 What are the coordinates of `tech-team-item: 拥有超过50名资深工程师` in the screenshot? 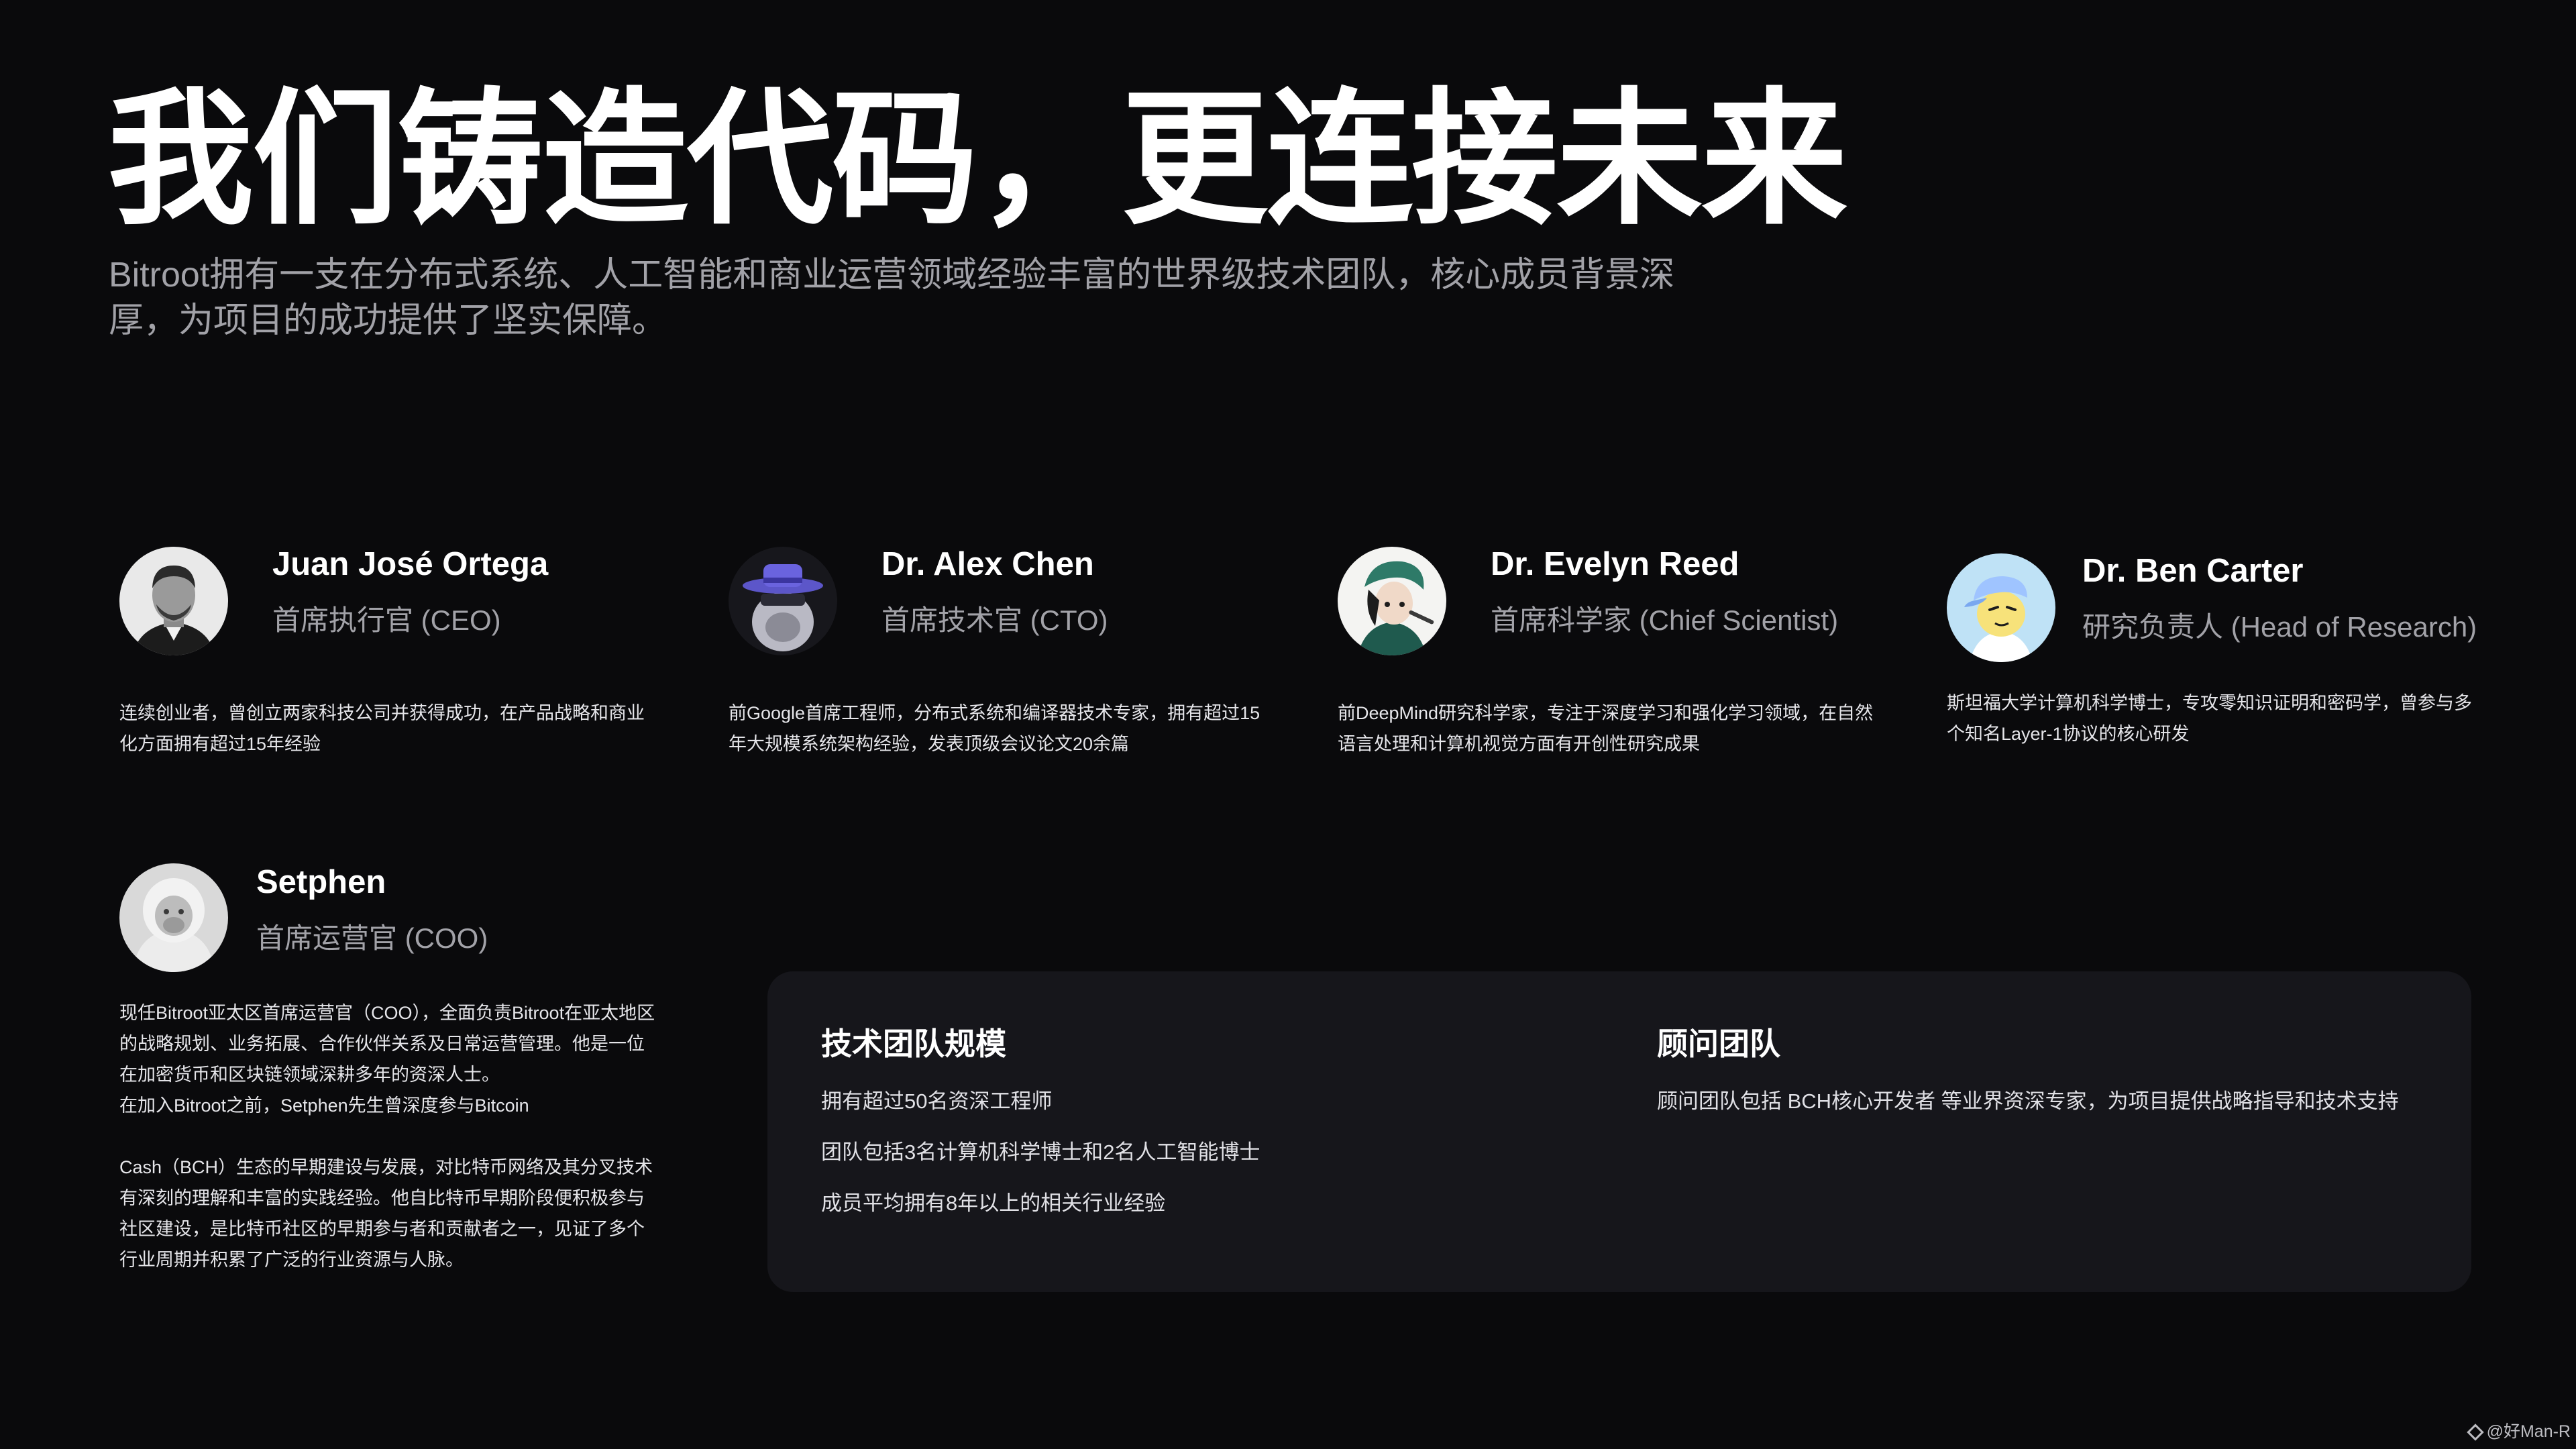 It's located at (937, 1101).